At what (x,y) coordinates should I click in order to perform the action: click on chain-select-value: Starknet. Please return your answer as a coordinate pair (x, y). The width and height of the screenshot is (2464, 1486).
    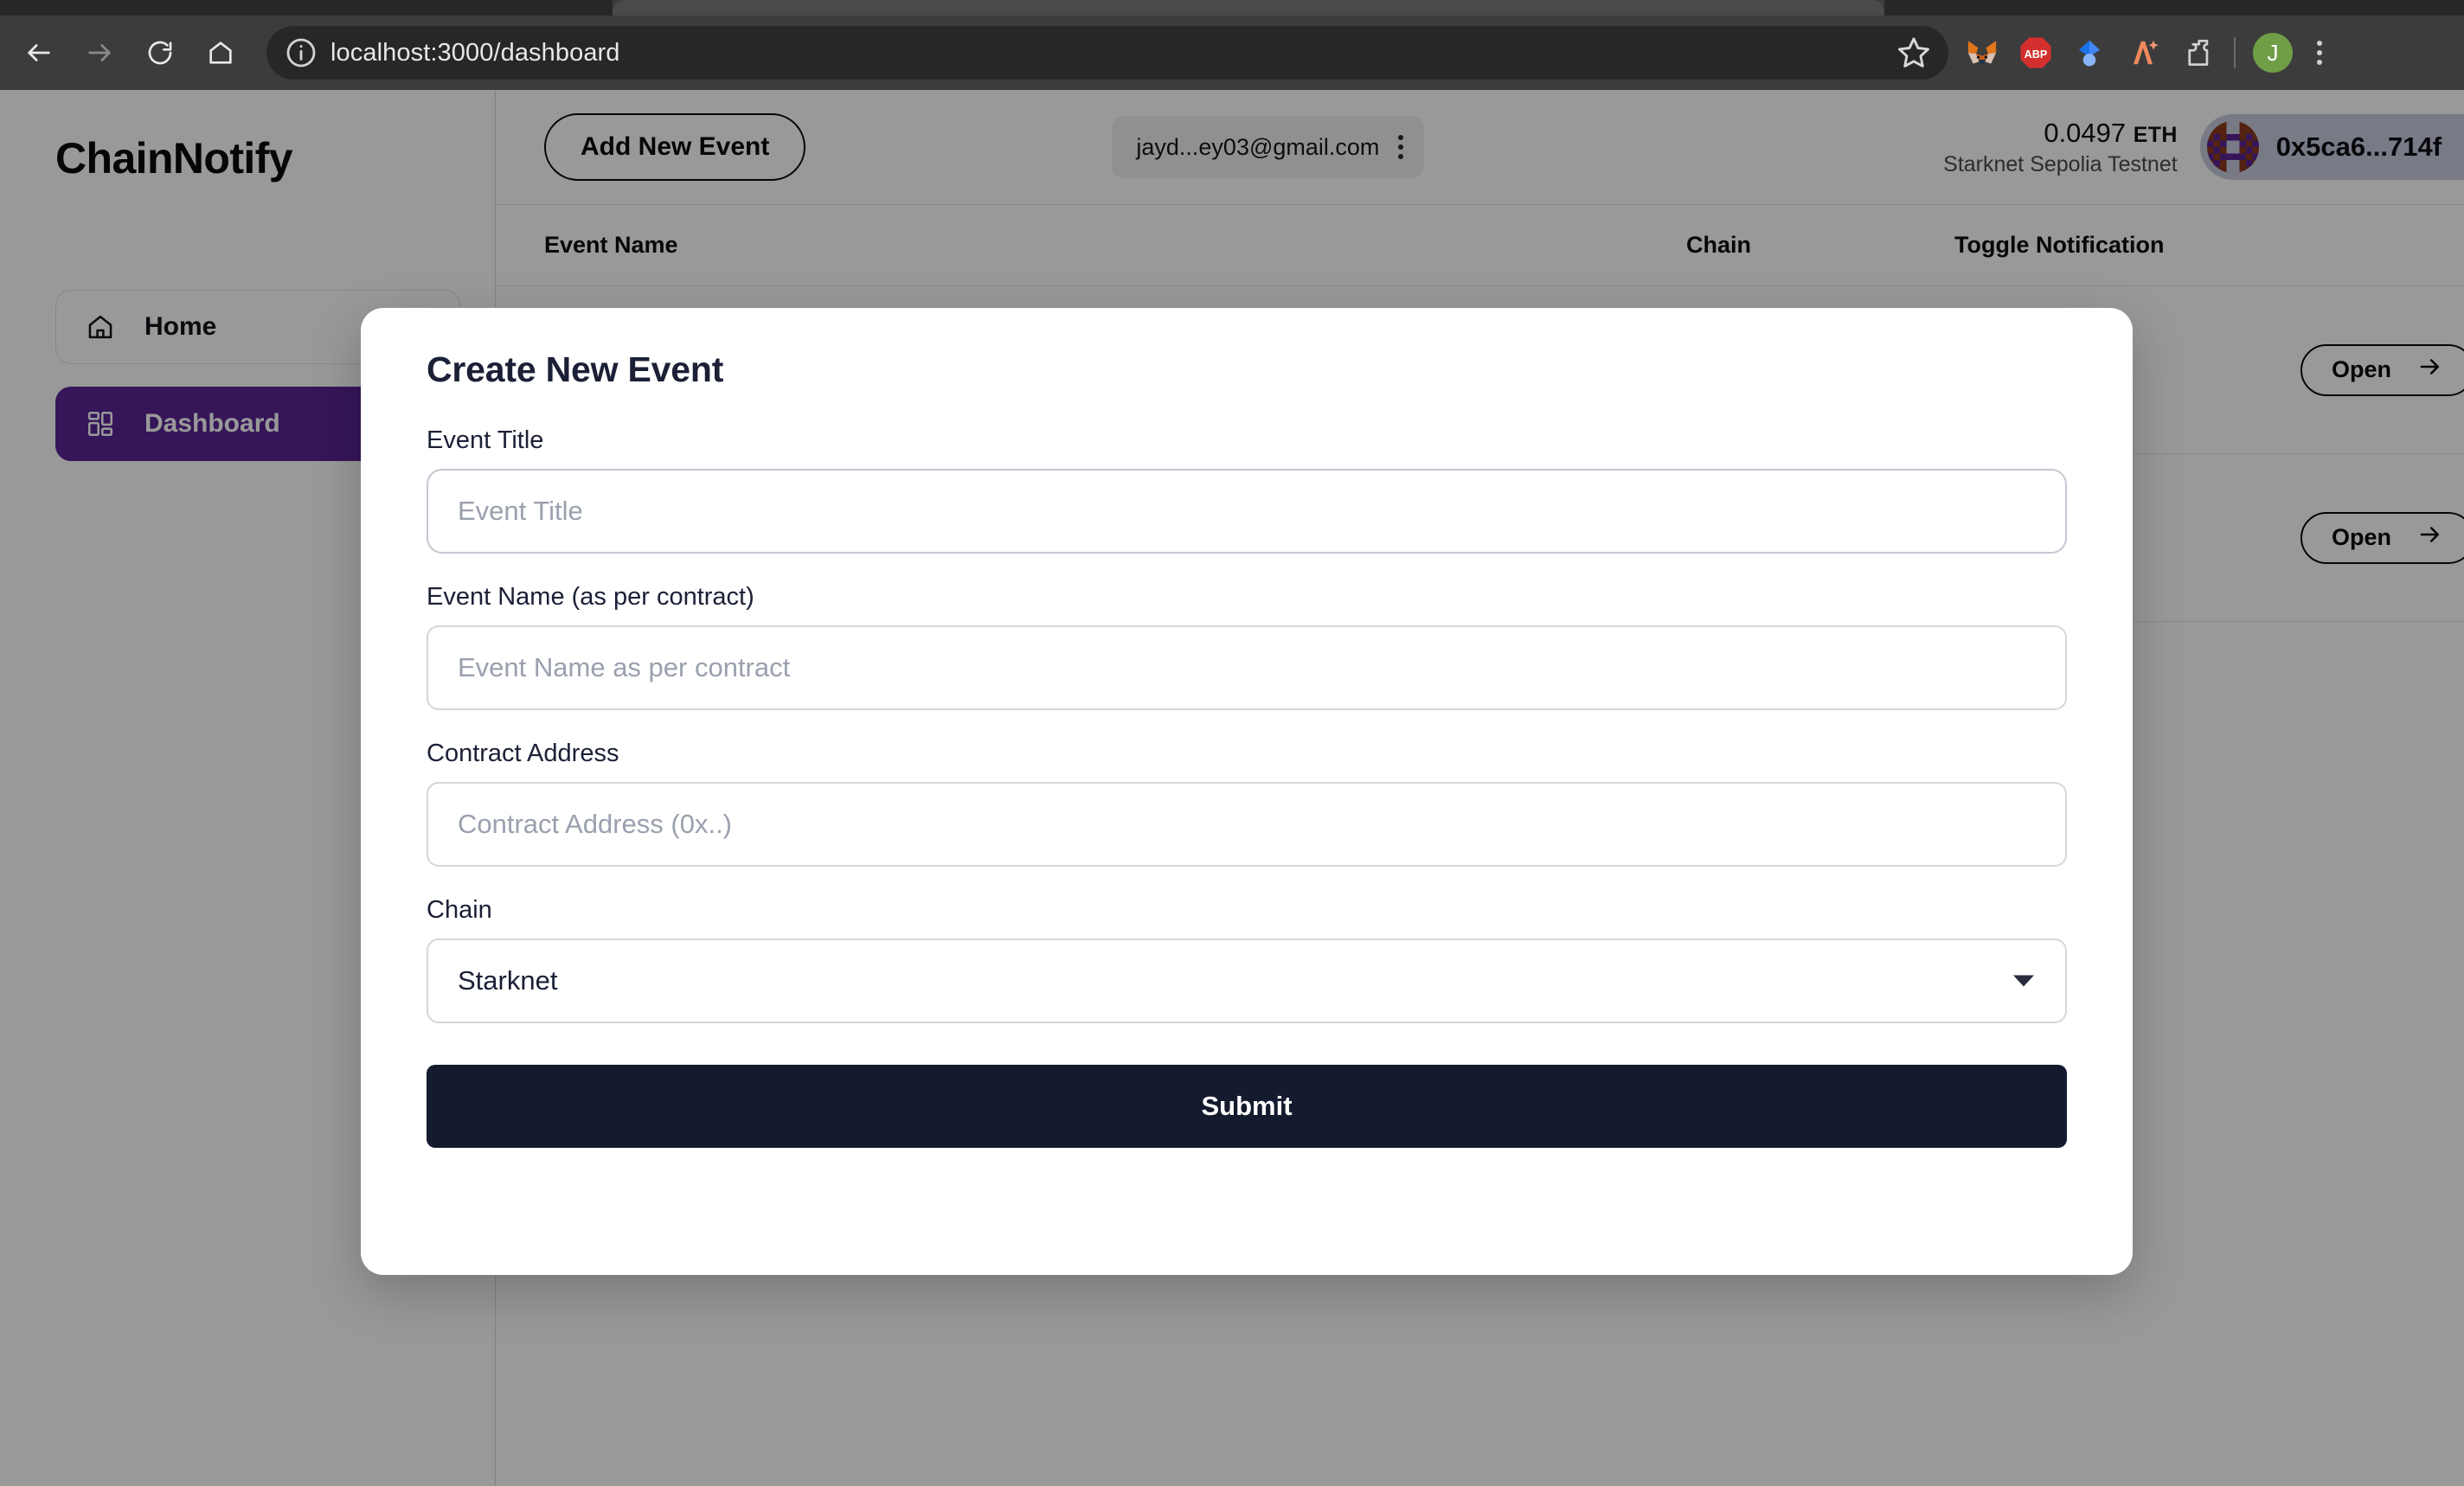
    Looking at the image, I should click on (508, 980).